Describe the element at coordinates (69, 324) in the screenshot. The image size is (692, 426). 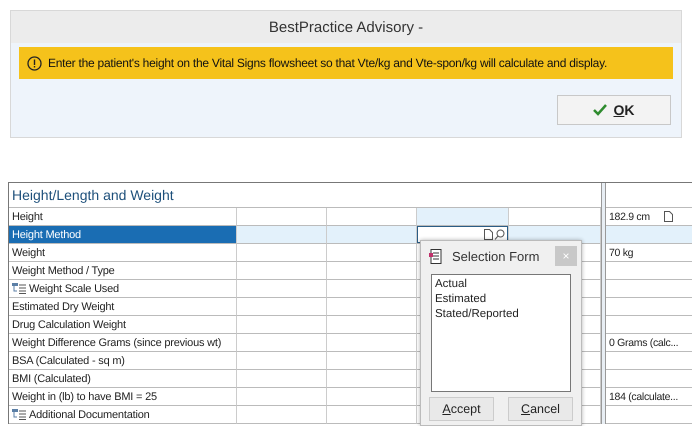
I see `row-label-text: Drug Calculation Weight` at that location.